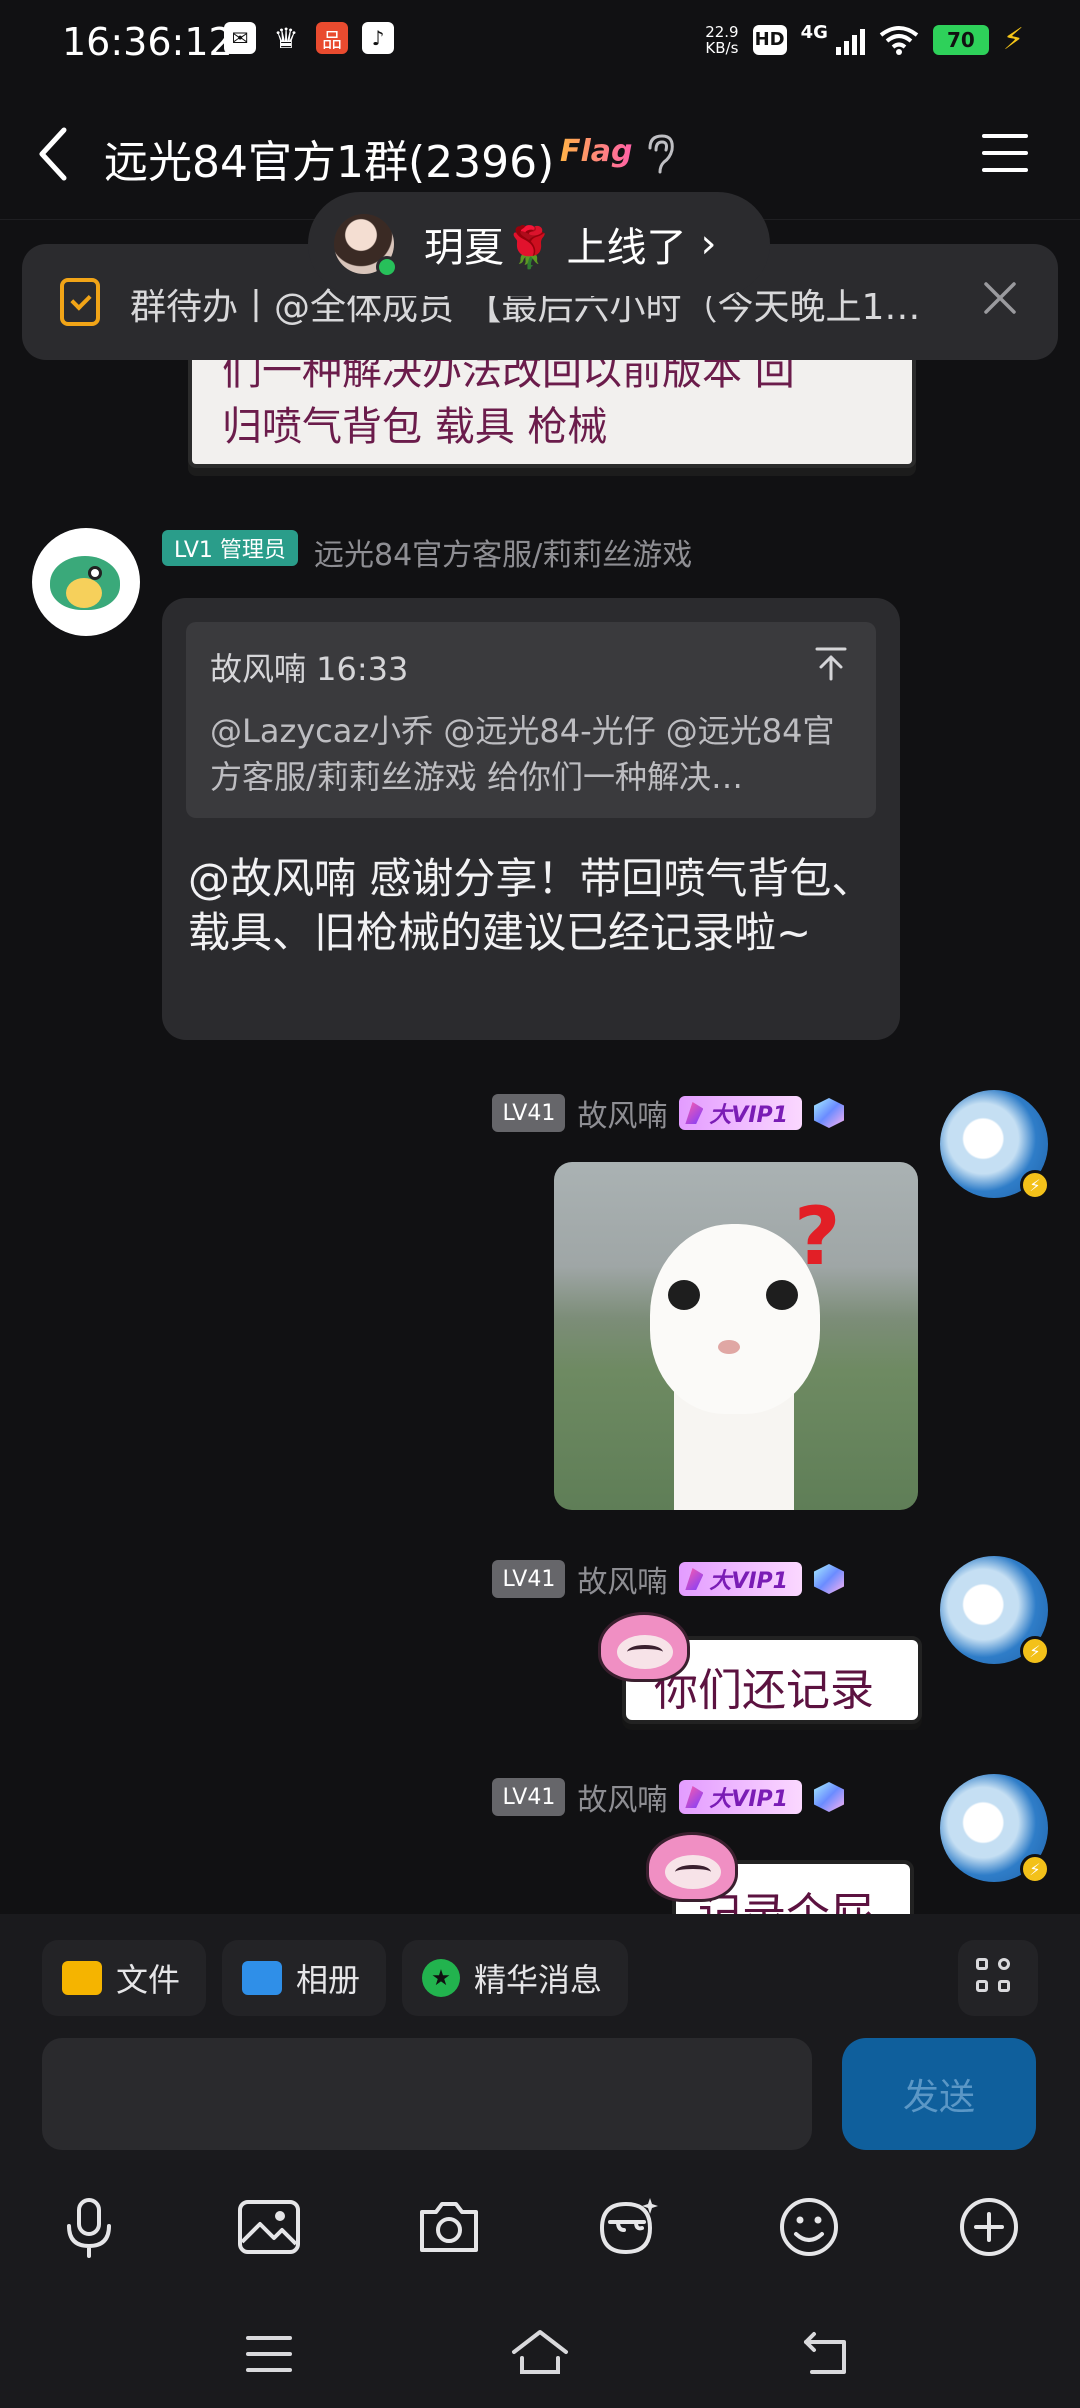 The image size is (1080, 2408). I want to click on todo-clipboard-icon, so click(80, 302).